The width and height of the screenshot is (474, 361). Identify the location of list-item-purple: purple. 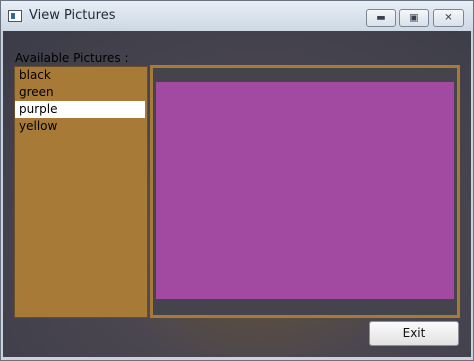
(80, 109).